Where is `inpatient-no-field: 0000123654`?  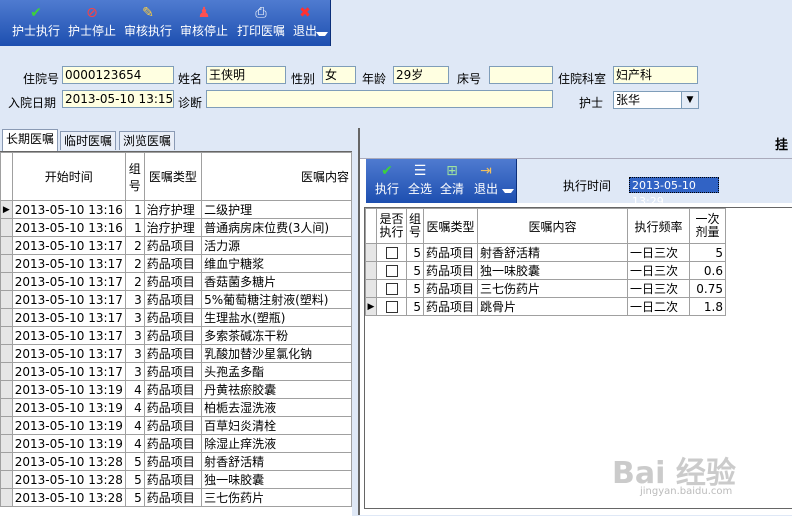 inpatient-no-field: 0000123654 is located at coordinates (118, 75).